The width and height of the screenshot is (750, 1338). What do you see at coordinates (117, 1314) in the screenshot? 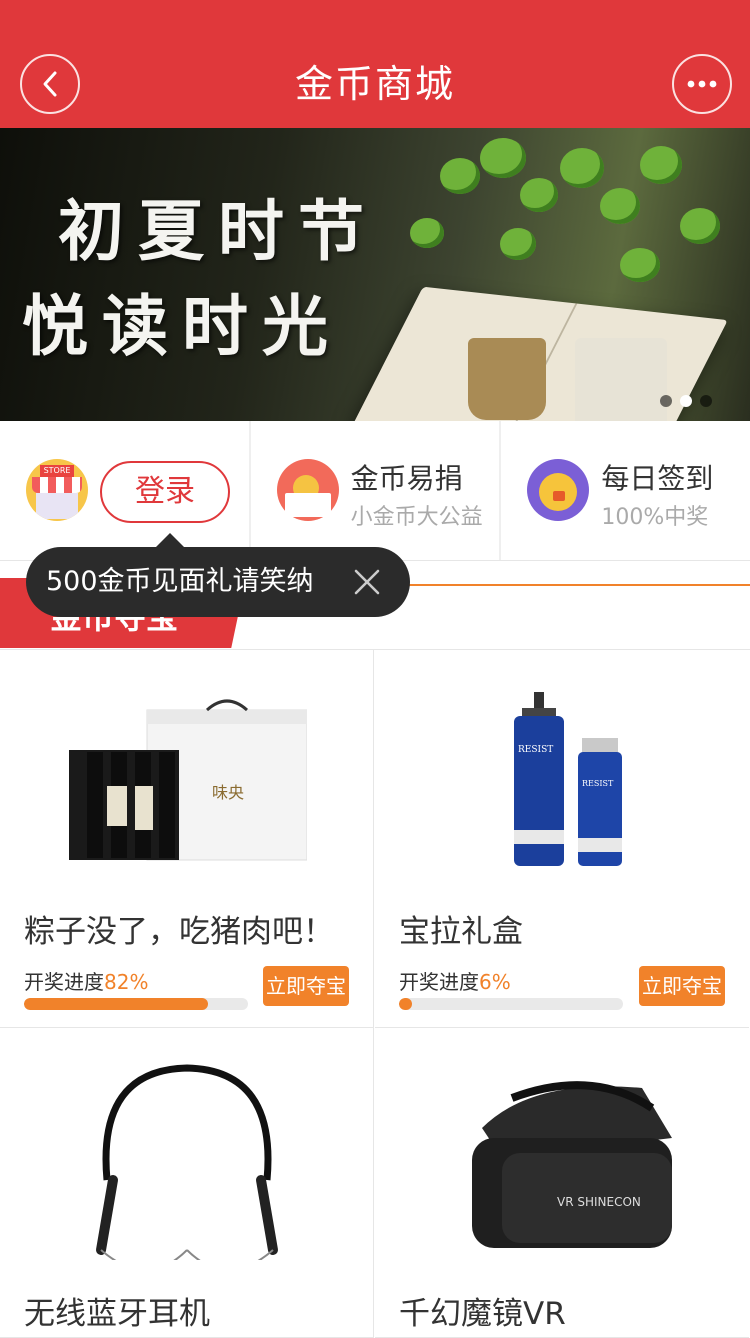
I see `product-name: 无线蓝牙耳机` at bounding box center [117, 1314].